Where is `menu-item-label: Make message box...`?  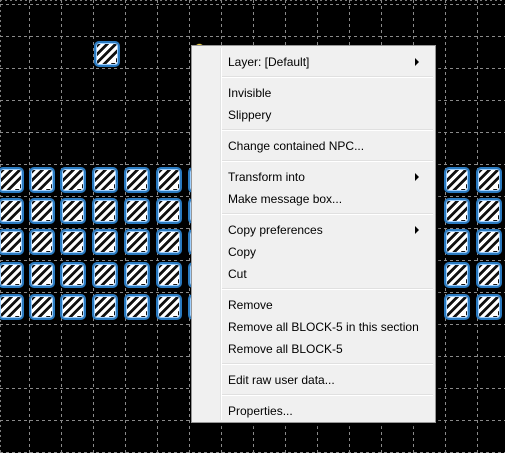 menu-item-label: Make message box... is located at coordinates (285, 199).